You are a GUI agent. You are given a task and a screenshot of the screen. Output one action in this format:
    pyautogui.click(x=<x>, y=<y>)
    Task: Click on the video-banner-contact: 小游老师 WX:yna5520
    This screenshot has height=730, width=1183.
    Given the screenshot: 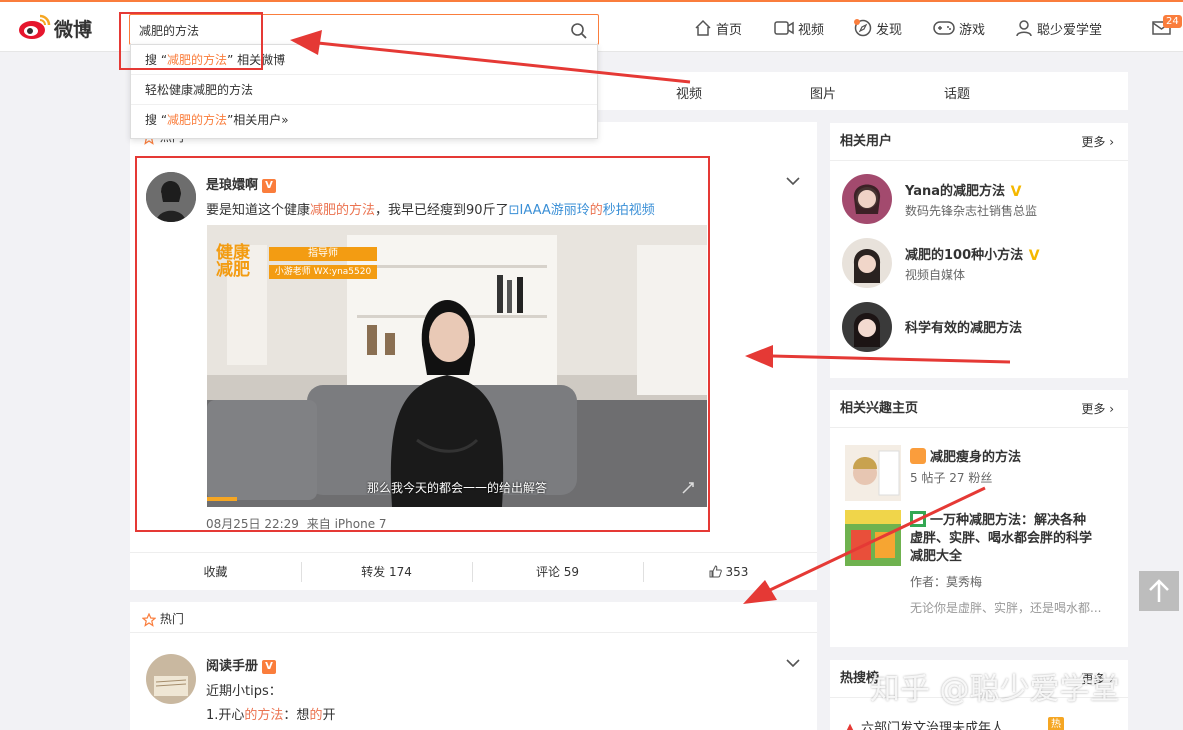 What is the action you would take?
    pyautogui.click(x=323, y=272)
    